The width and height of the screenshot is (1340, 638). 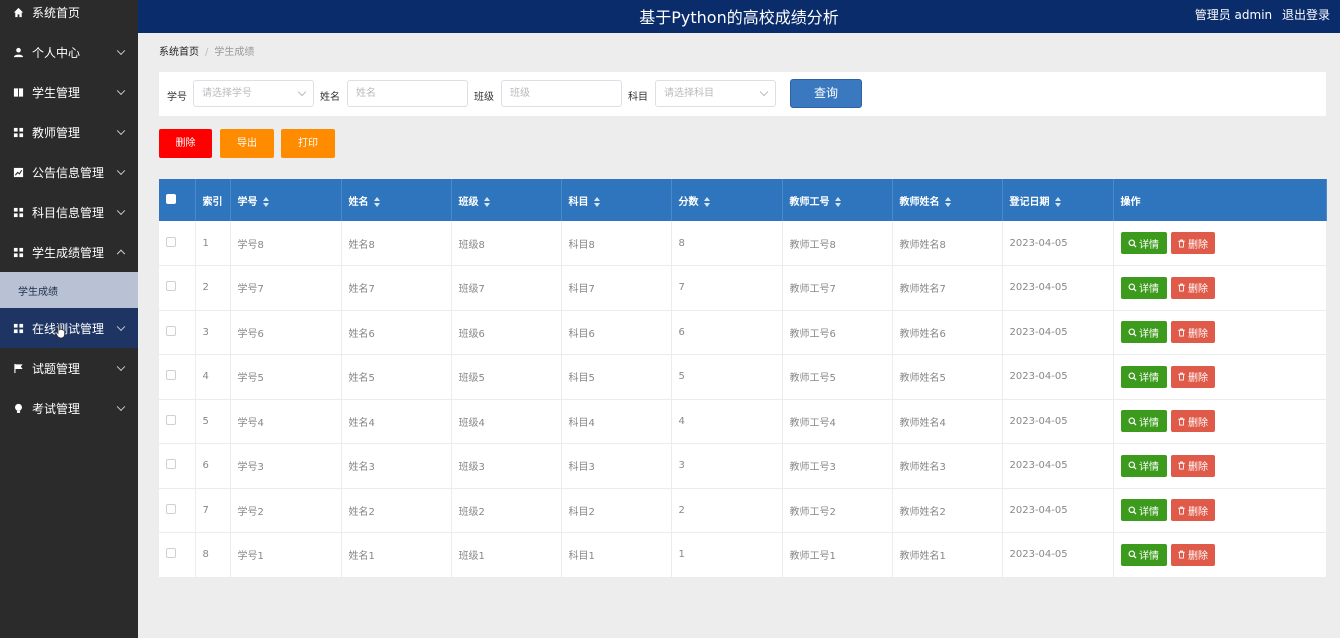 I want to click on table-cell: 教师工号7, so click(x=837, y=288).